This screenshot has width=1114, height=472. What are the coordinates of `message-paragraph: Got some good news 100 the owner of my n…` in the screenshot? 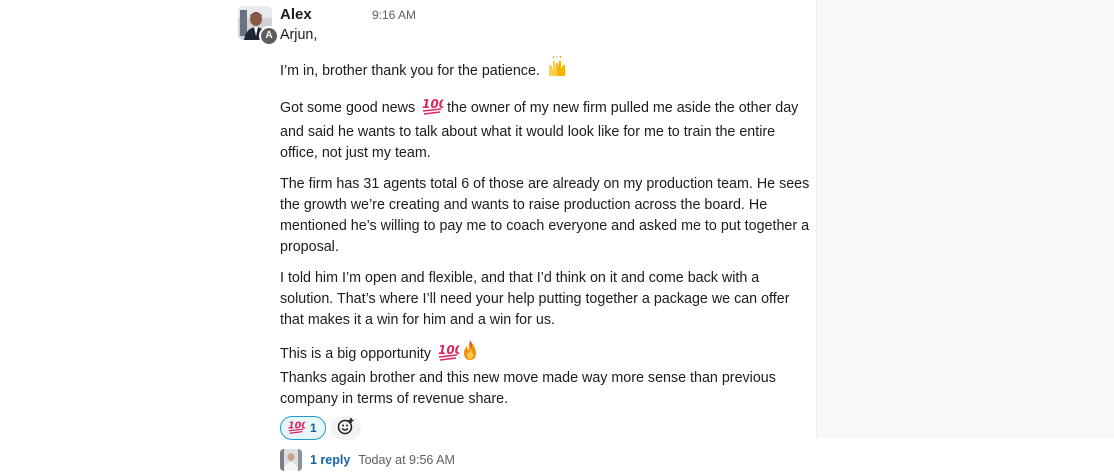 It's located at (544, 129).